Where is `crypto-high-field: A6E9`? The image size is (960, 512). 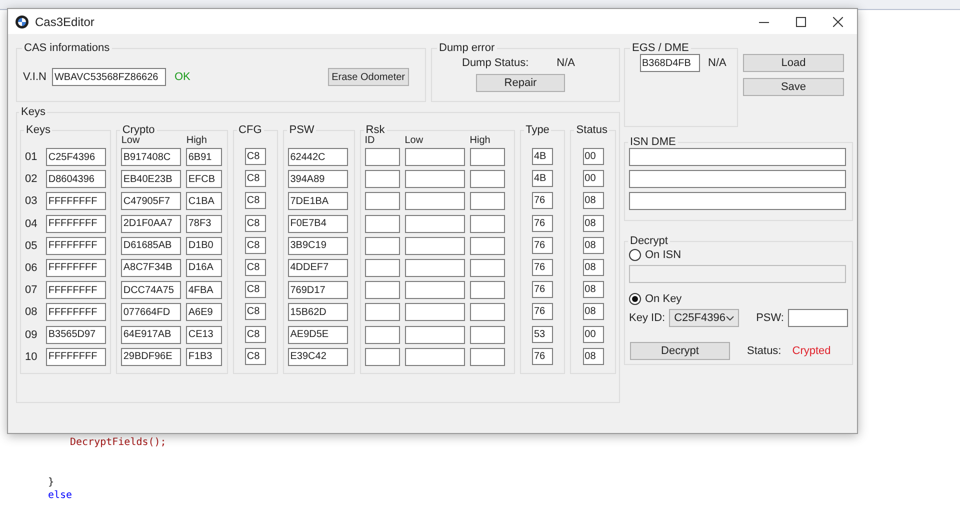 crypto-high-field: A6E9 is located at coordinates (204, 312).